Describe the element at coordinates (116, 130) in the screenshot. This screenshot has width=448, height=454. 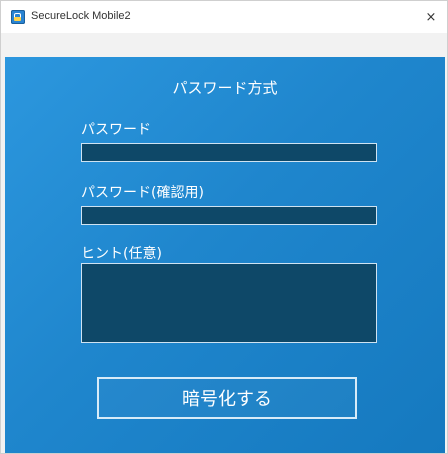
I see `password-label: パスワード` at that location.